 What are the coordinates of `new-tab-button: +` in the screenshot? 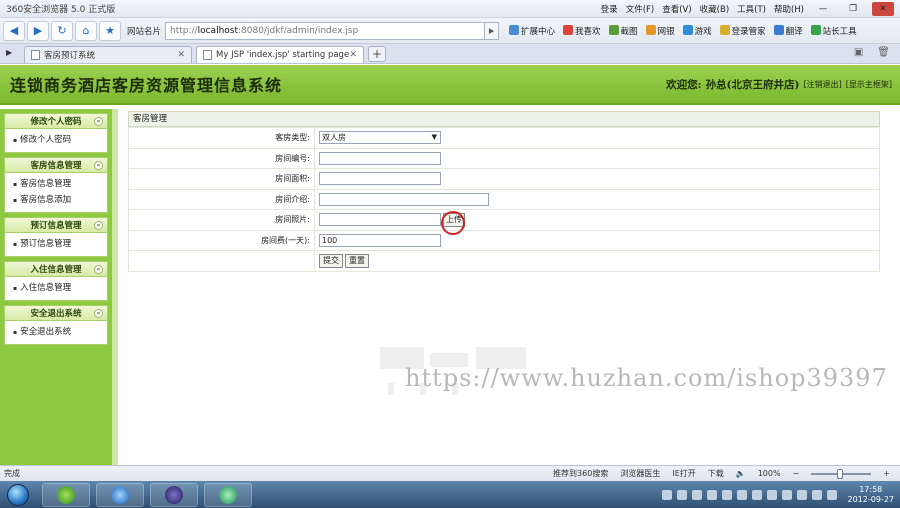 It's located at (377, 54).